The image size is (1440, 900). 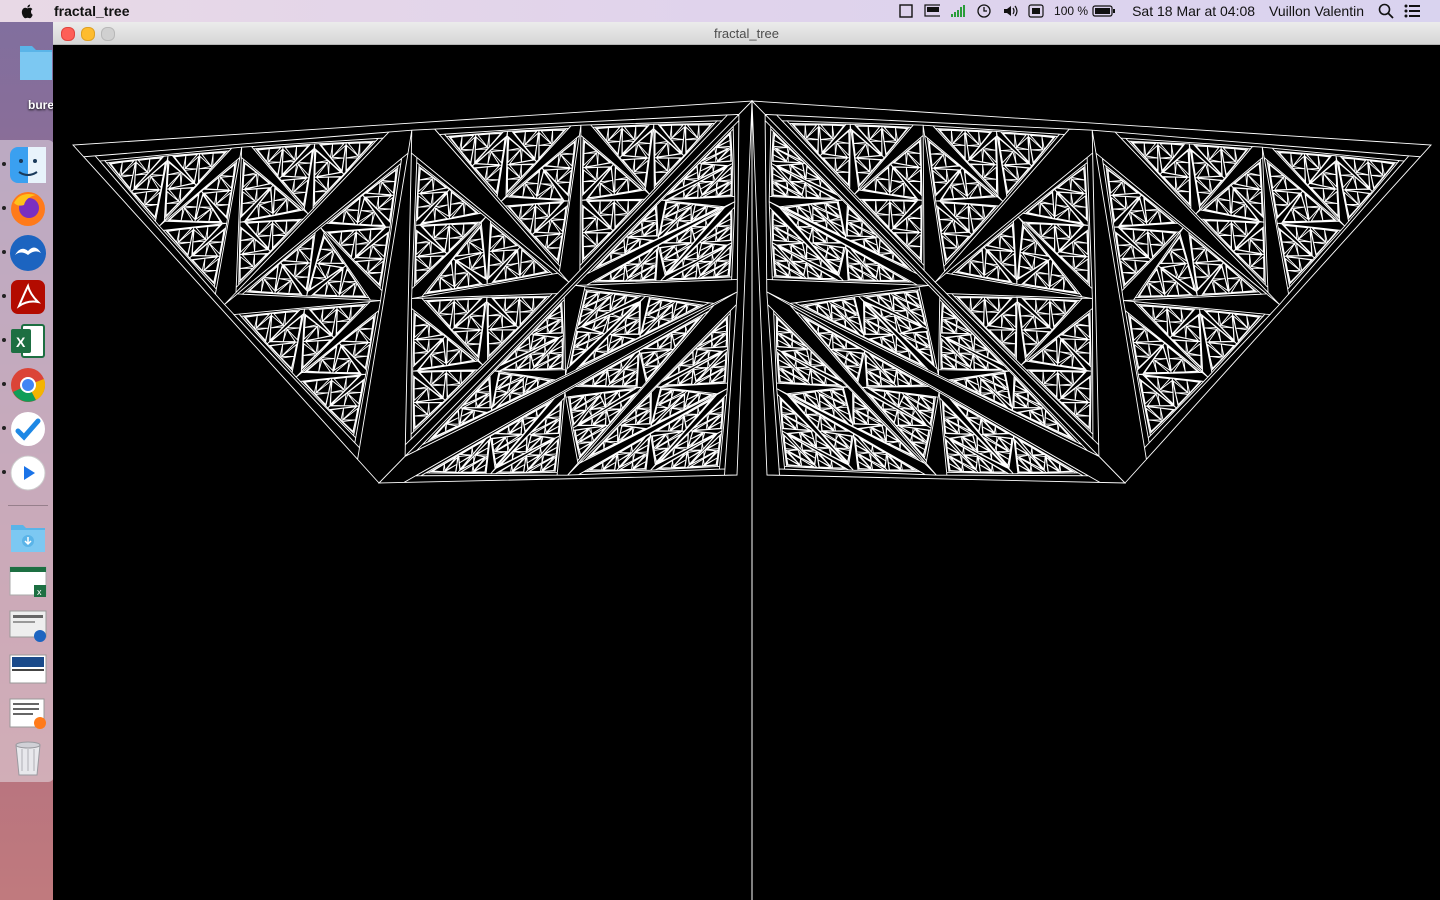 I want to click on trash-icon, so click(x=28, y=757).